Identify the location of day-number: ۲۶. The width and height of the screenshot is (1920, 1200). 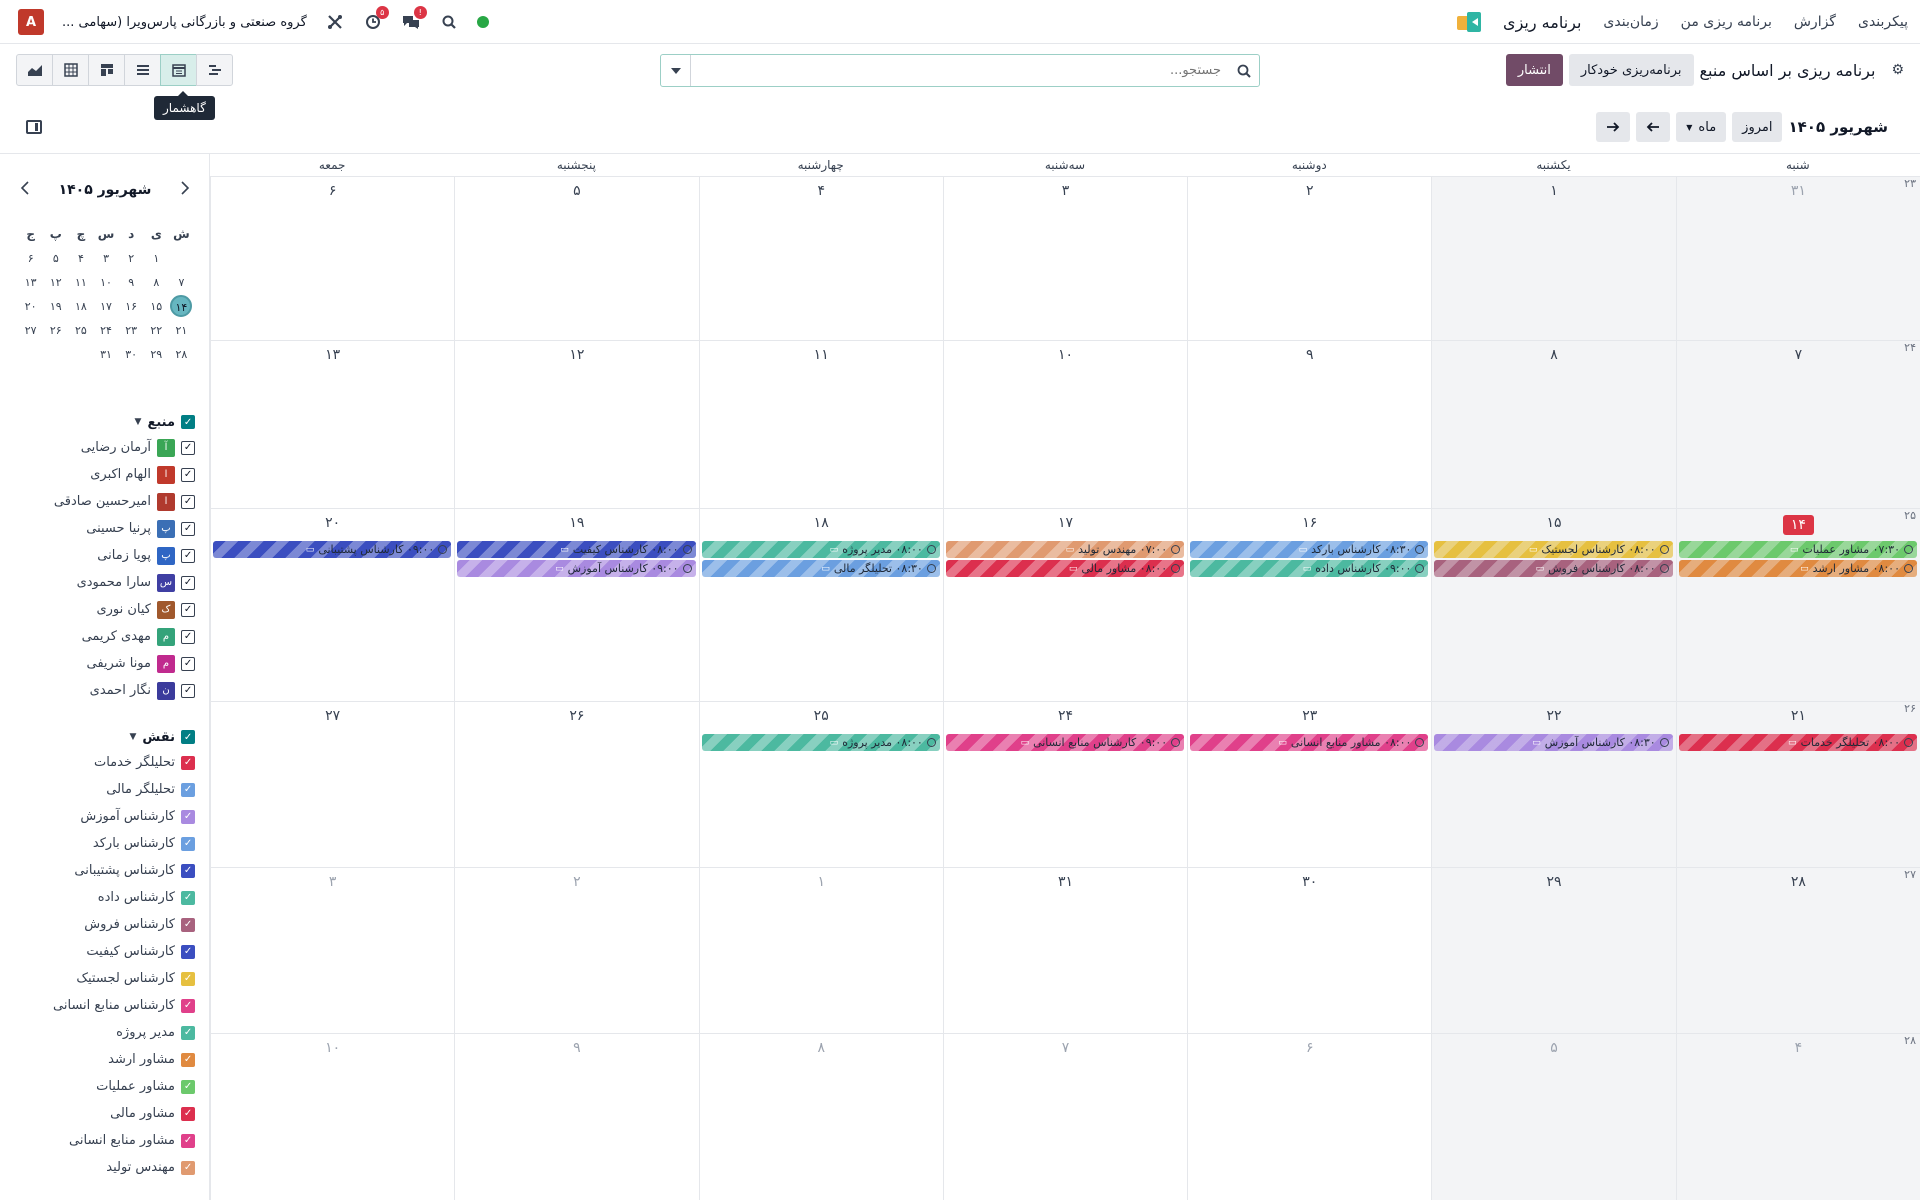
(576, 716).